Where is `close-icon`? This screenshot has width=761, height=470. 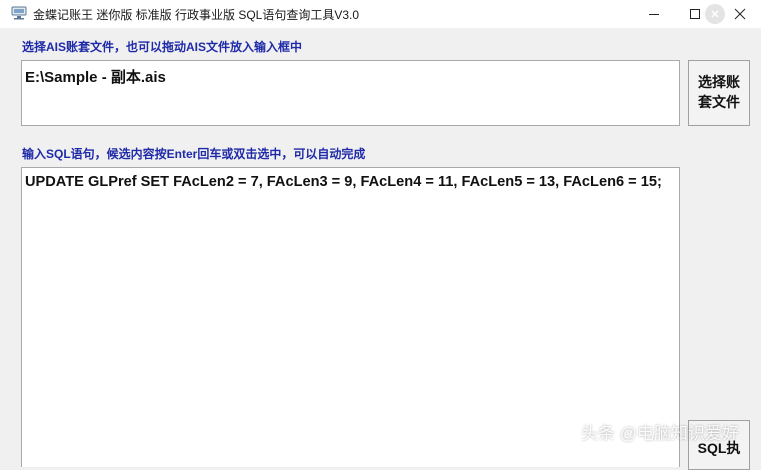
close-icon is located at coordinates (740, 14).